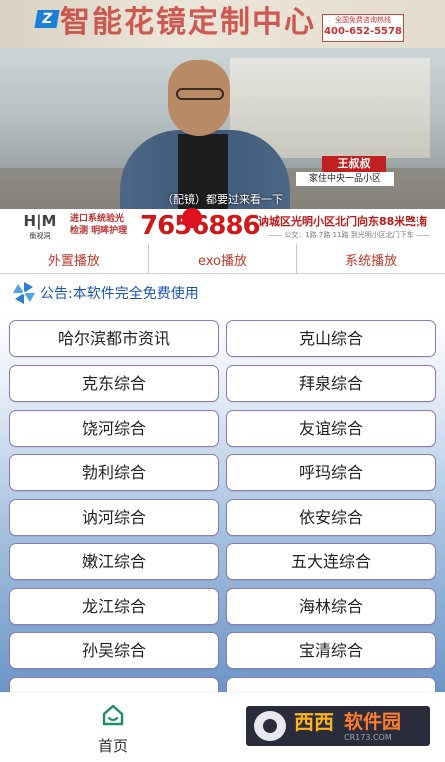 The height and width of the screenshot is (762, 445). Describe the element at coordinates (373, 722) in the screenshot. I see `watermark-text-2: 软件园` at that location.